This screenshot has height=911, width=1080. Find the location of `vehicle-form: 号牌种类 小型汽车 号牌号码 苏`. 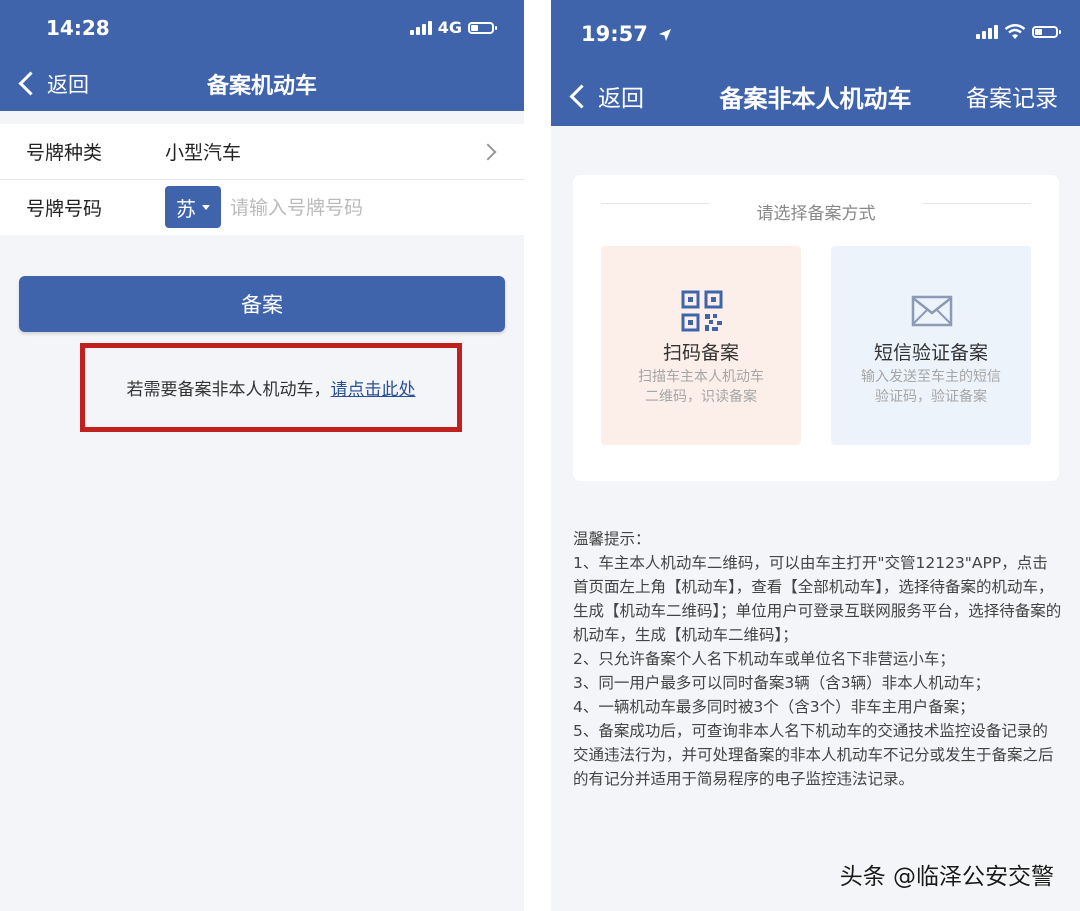

vehicle-form: 号牌种类 小型汽车 号牌号码 苏 is located at coordinates (262, 179).